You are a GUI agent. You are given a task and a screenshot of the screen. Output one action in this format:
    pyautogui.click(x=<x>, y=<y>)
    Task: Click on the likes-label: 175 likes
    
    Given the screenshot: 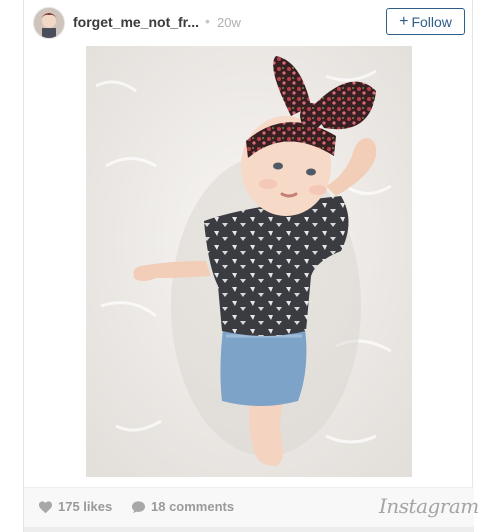 What is the action you would take?
    pyautogui.click(x=85, y=506)
    